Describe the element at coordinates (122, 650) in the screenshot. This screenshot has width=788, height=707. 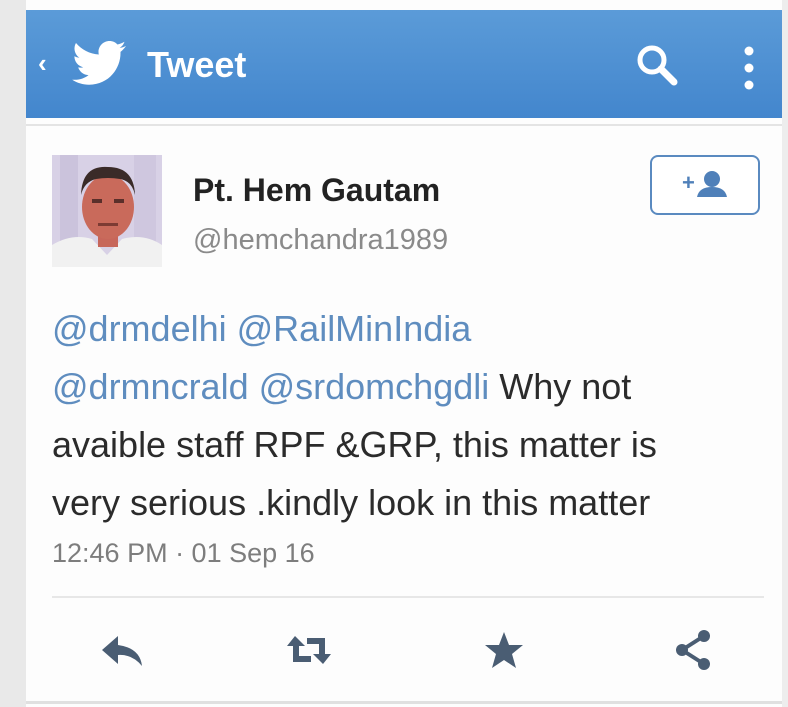
I see `reply-icon` at that location.